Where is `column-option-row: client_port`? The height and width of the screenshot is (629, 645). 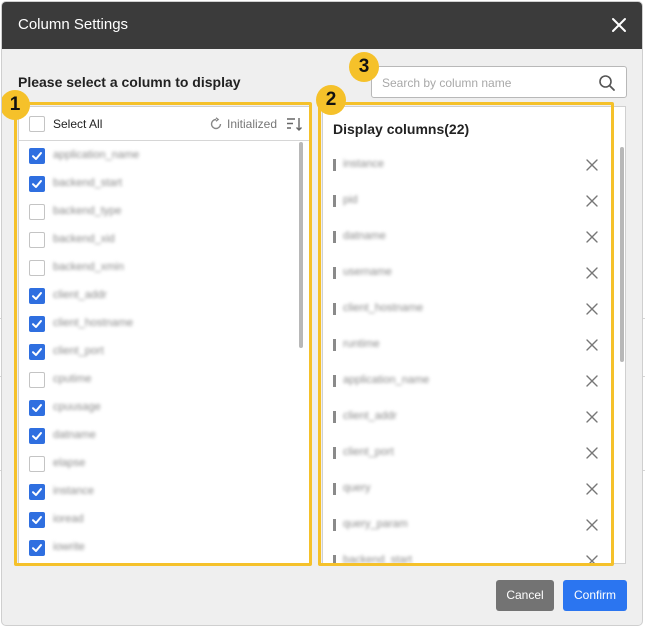
column-option-row: client_port is located at coordinates (164, 352).